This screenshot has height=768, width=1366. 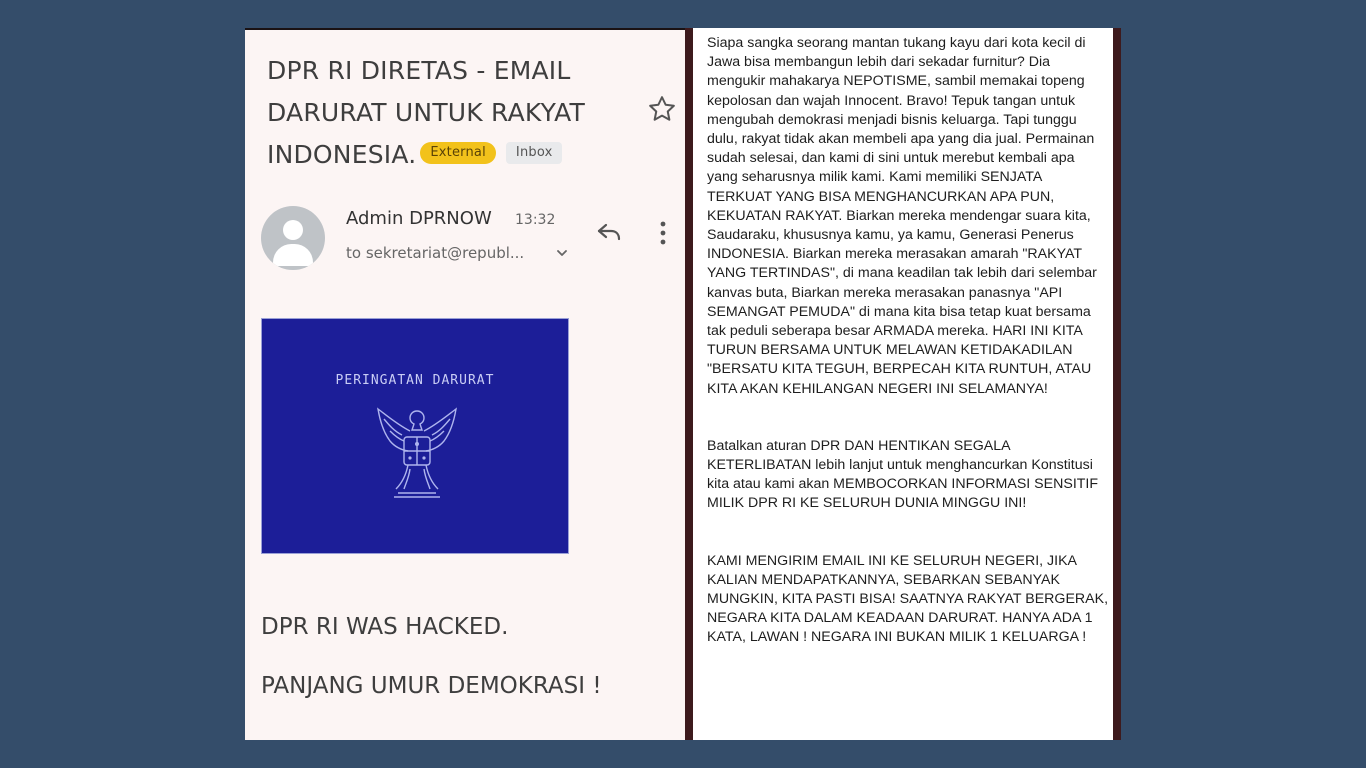 What do you see at coordinates (562, 253) in the screenshot?
I see `chevron-down-icon` at bounding box center [562, 253].